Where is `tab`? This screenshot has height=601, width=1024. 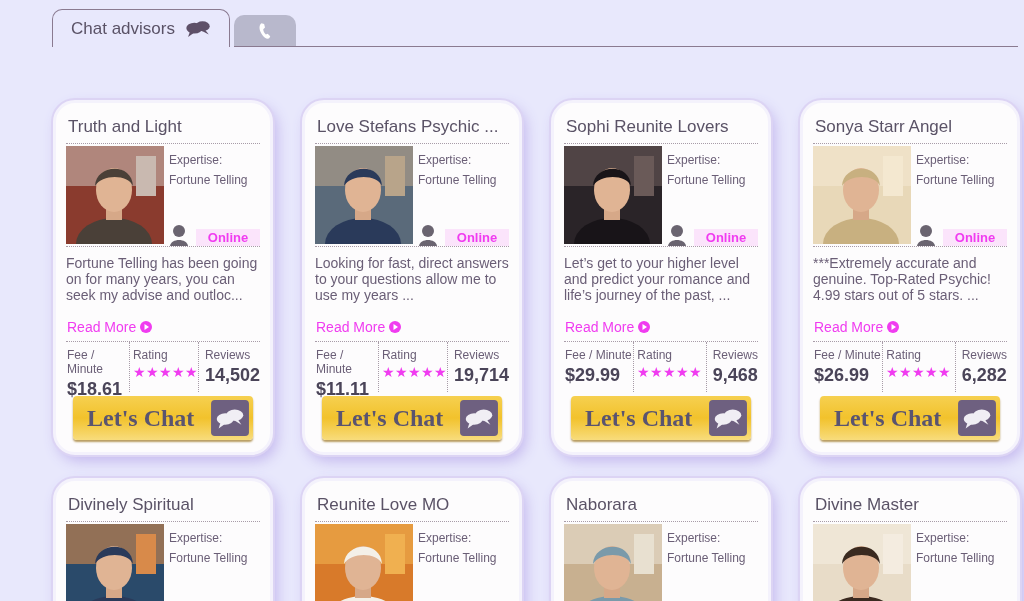 tab is located at coordinates (264, 31).